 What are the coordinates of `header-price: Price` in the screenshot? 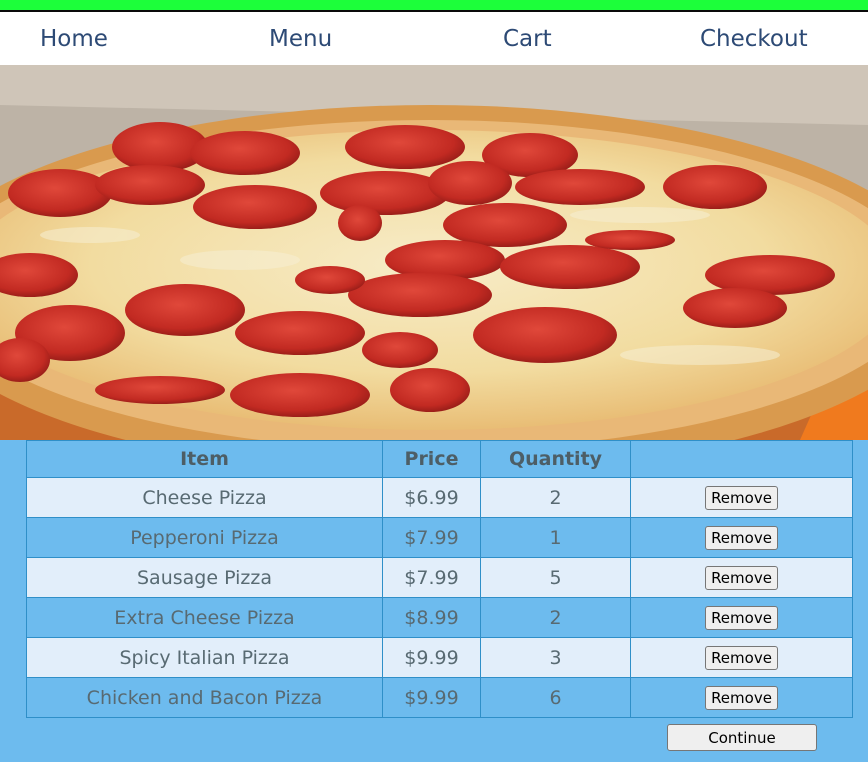 It's located at (431, 459).